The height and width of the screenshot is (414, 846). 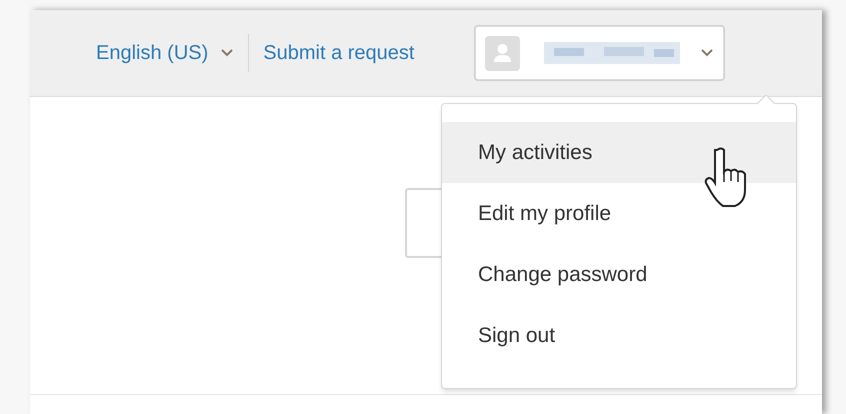 I want to click on menu-item: My activities, so click(x=619, y=152).